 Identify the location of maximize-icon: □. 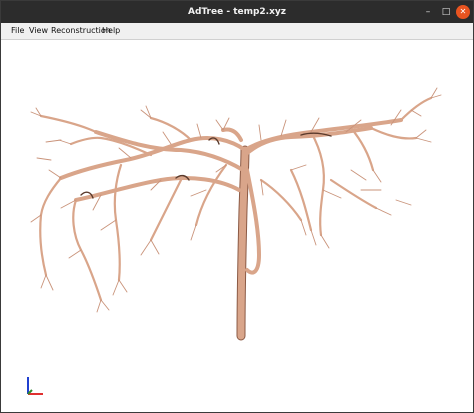
(446, 12).